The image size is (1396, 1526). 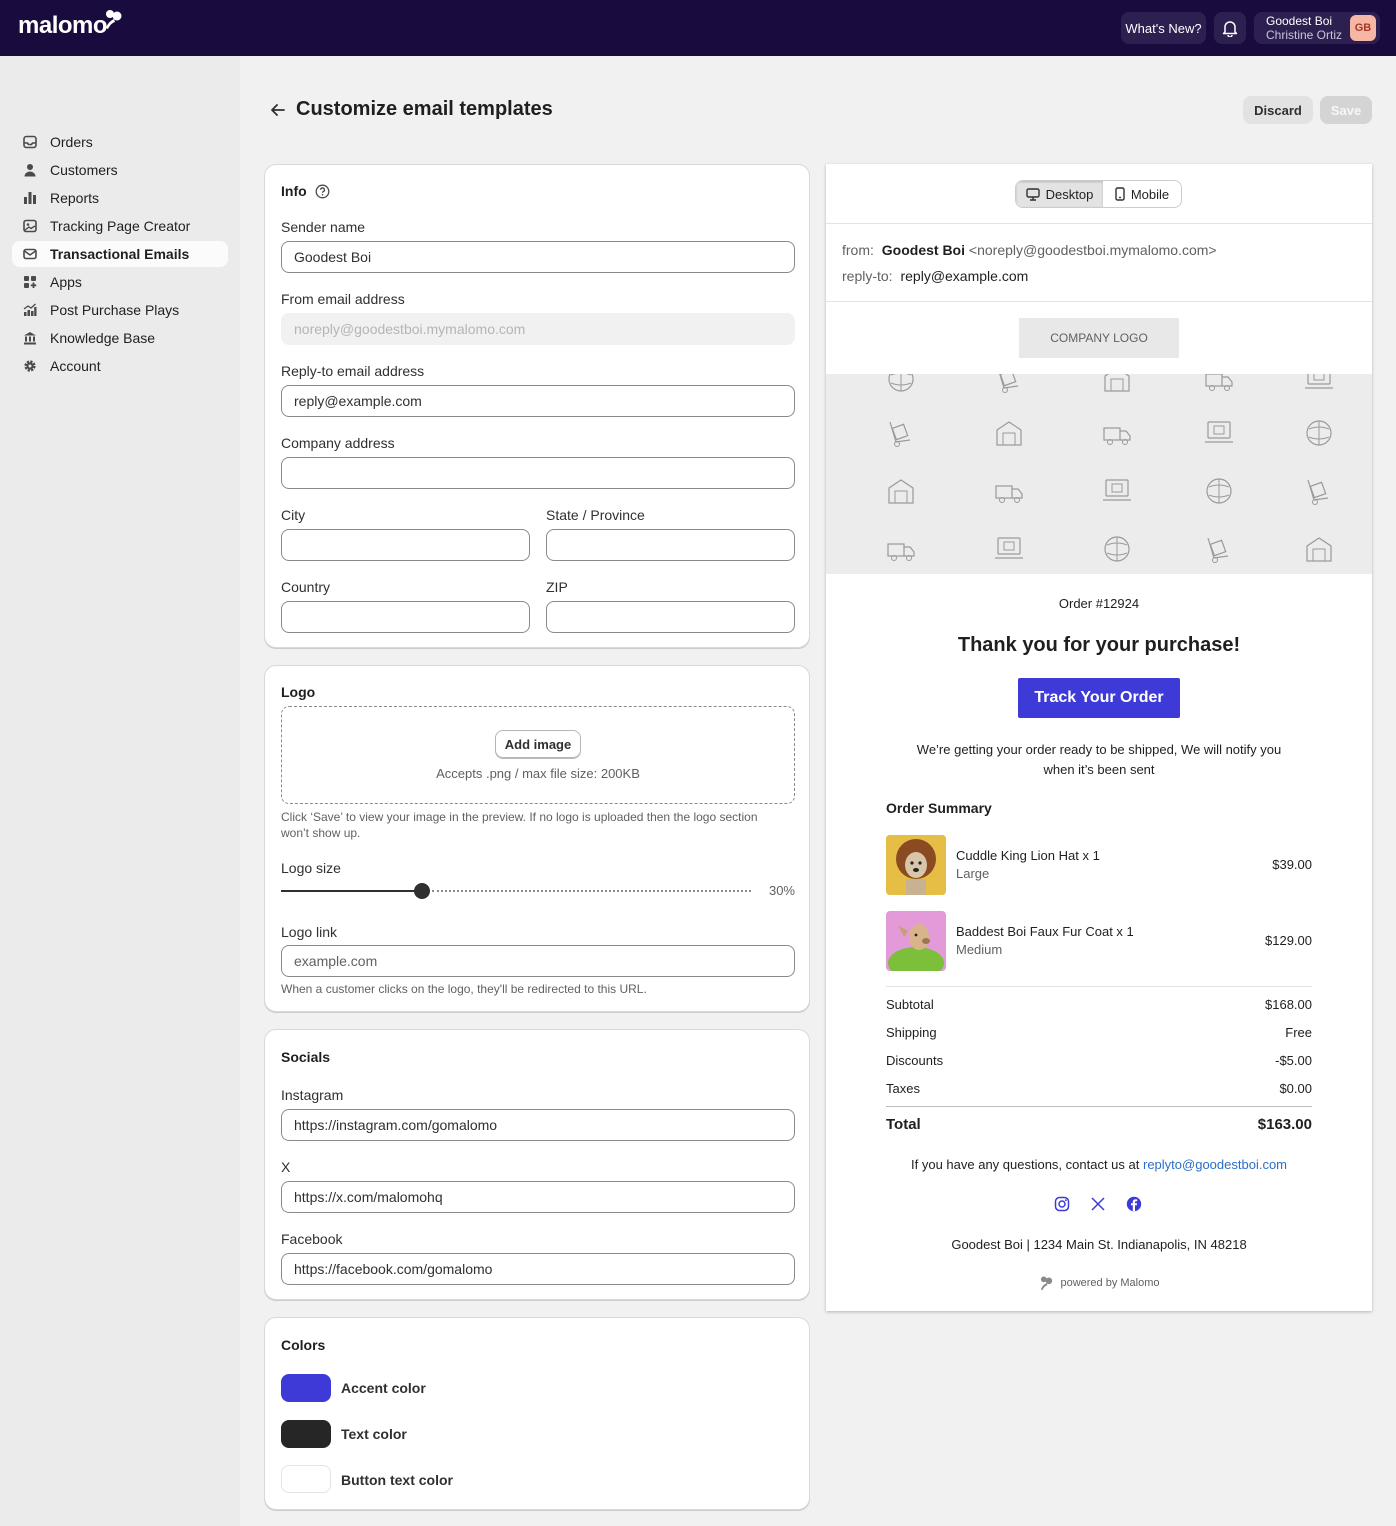 I want to click on contact-email-link: replyto@goodestboi.com, so click(x=1215, y=1164).